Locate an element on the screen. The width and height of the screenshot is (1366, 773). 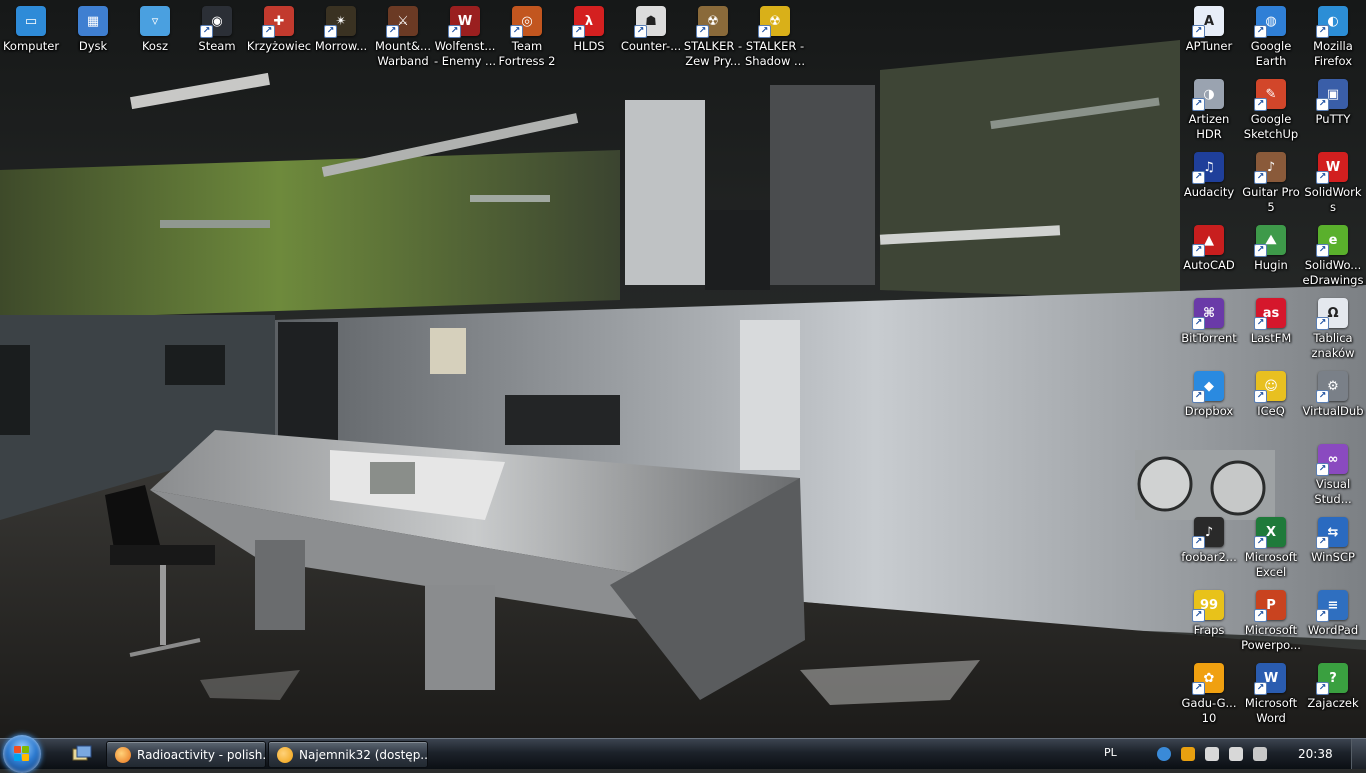
winscp-icon: ⇆ ↗ is located at coordinates (1332, 533).